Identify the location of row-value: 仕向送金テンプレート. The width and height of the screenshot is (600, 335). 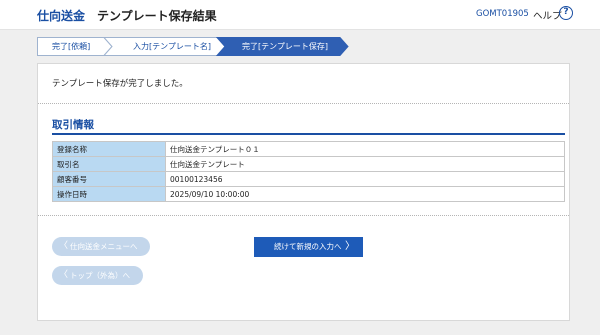
(365, 164).